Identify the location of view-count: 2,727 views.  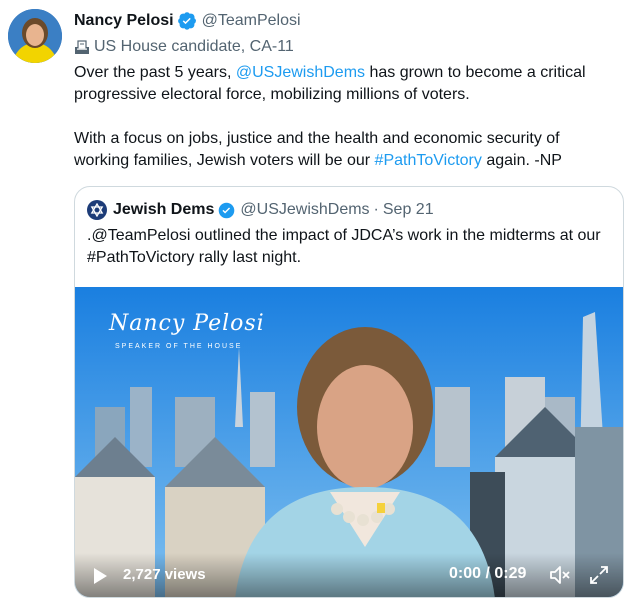
(164, 574).